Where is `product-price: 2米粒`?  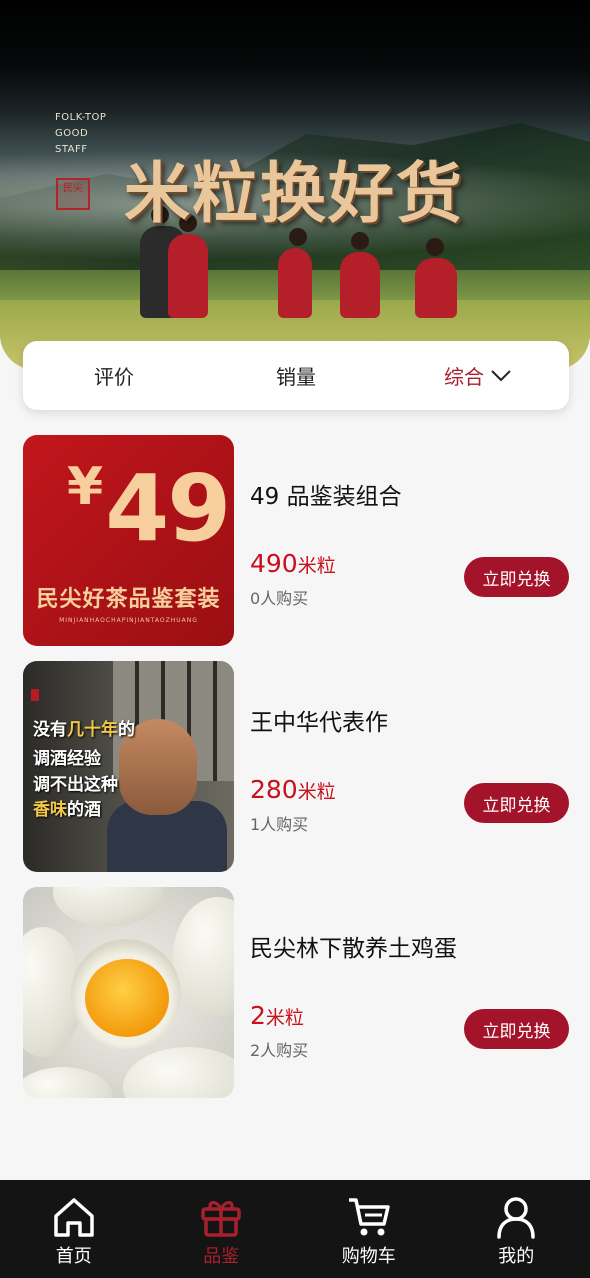
product-price: 2米粒 is located at coordinates (277, 1015).